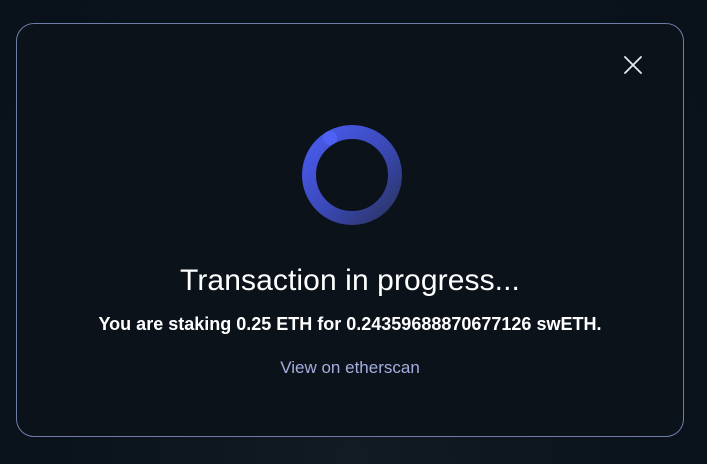 This screenshot has height=464, width=707. What do you see at coordinates (352, 175) in the screenshot?
I see `loading-spinner-icon` at bounding box center [352, 175].